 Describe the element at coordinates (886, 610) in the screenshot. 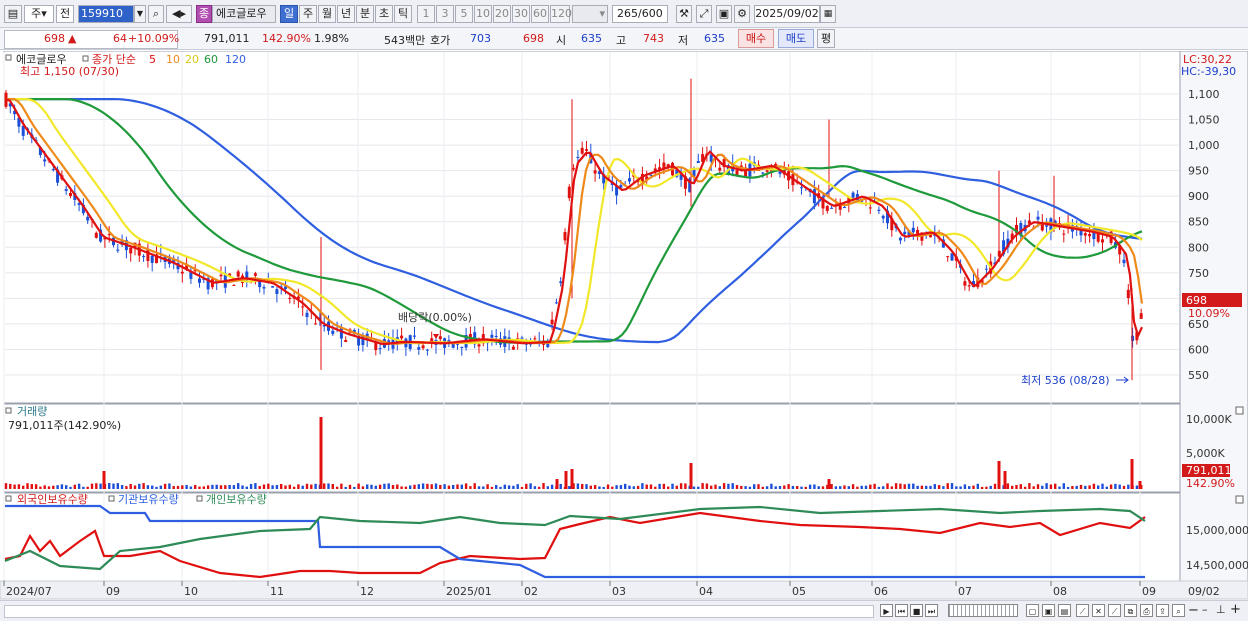

I see `scroll-right-icon: ▶` at that location.